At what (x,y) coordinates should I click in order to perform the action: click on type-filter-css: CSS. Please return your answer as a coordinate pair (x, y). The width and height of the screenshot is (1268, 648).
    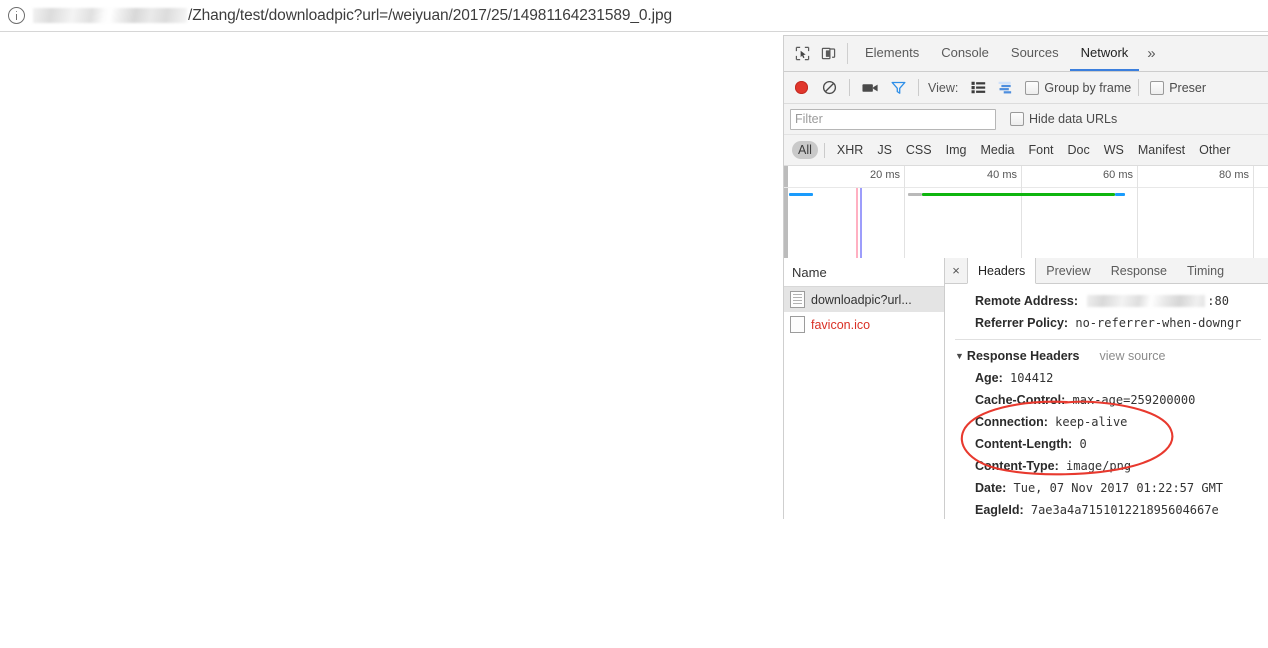
    Looking at the image, I should click on (919, 150).